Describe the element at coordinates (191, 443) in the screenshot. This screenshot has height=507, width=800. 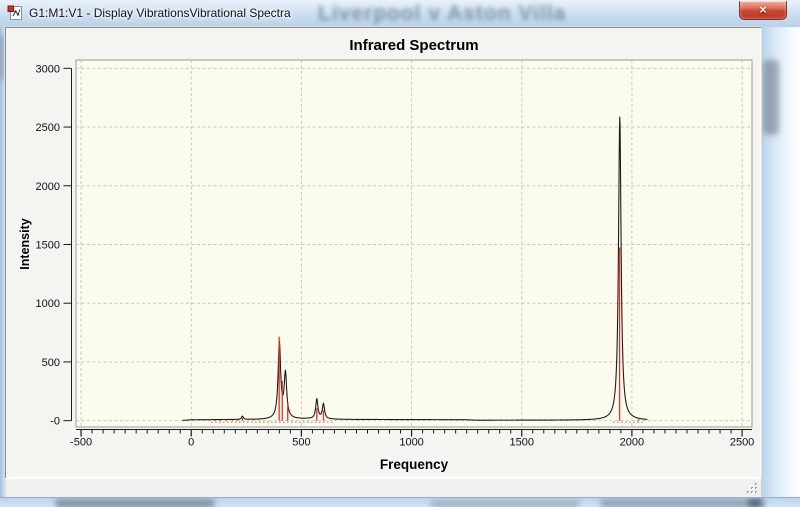
I see `svg-text: 0` at that location.